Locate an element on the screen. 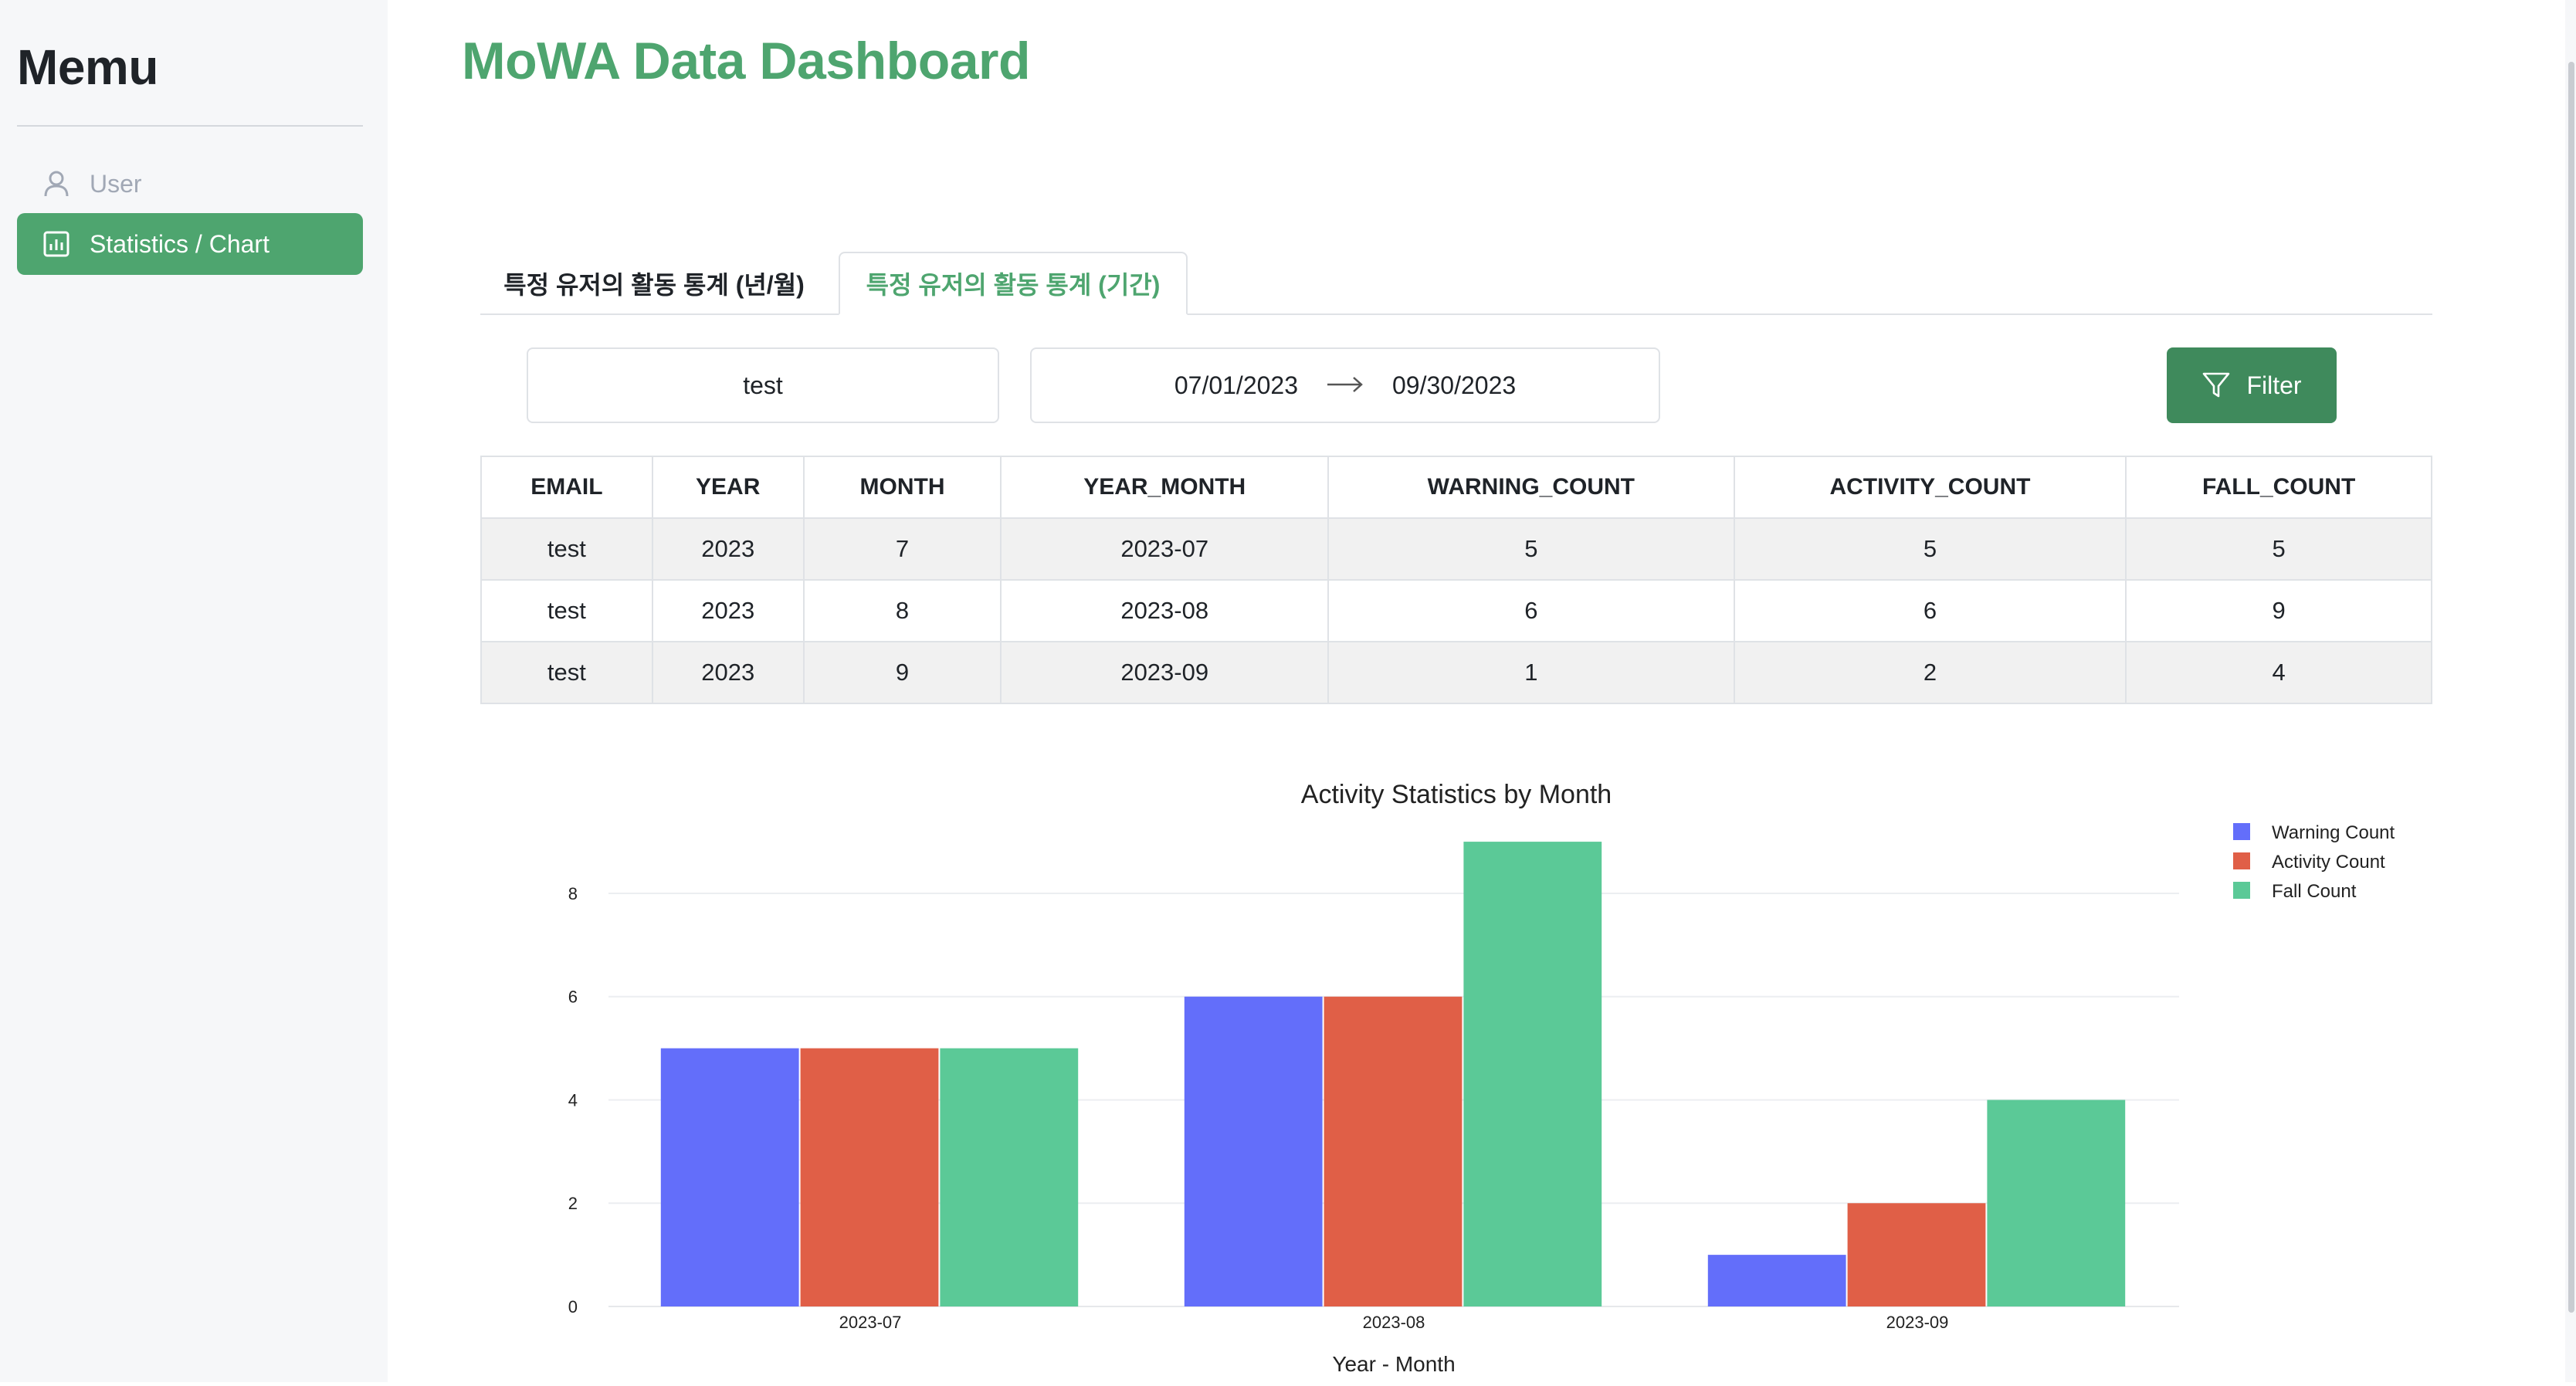  chart-title: Activity Statistics by Month is located at coordinates (1456, 794).